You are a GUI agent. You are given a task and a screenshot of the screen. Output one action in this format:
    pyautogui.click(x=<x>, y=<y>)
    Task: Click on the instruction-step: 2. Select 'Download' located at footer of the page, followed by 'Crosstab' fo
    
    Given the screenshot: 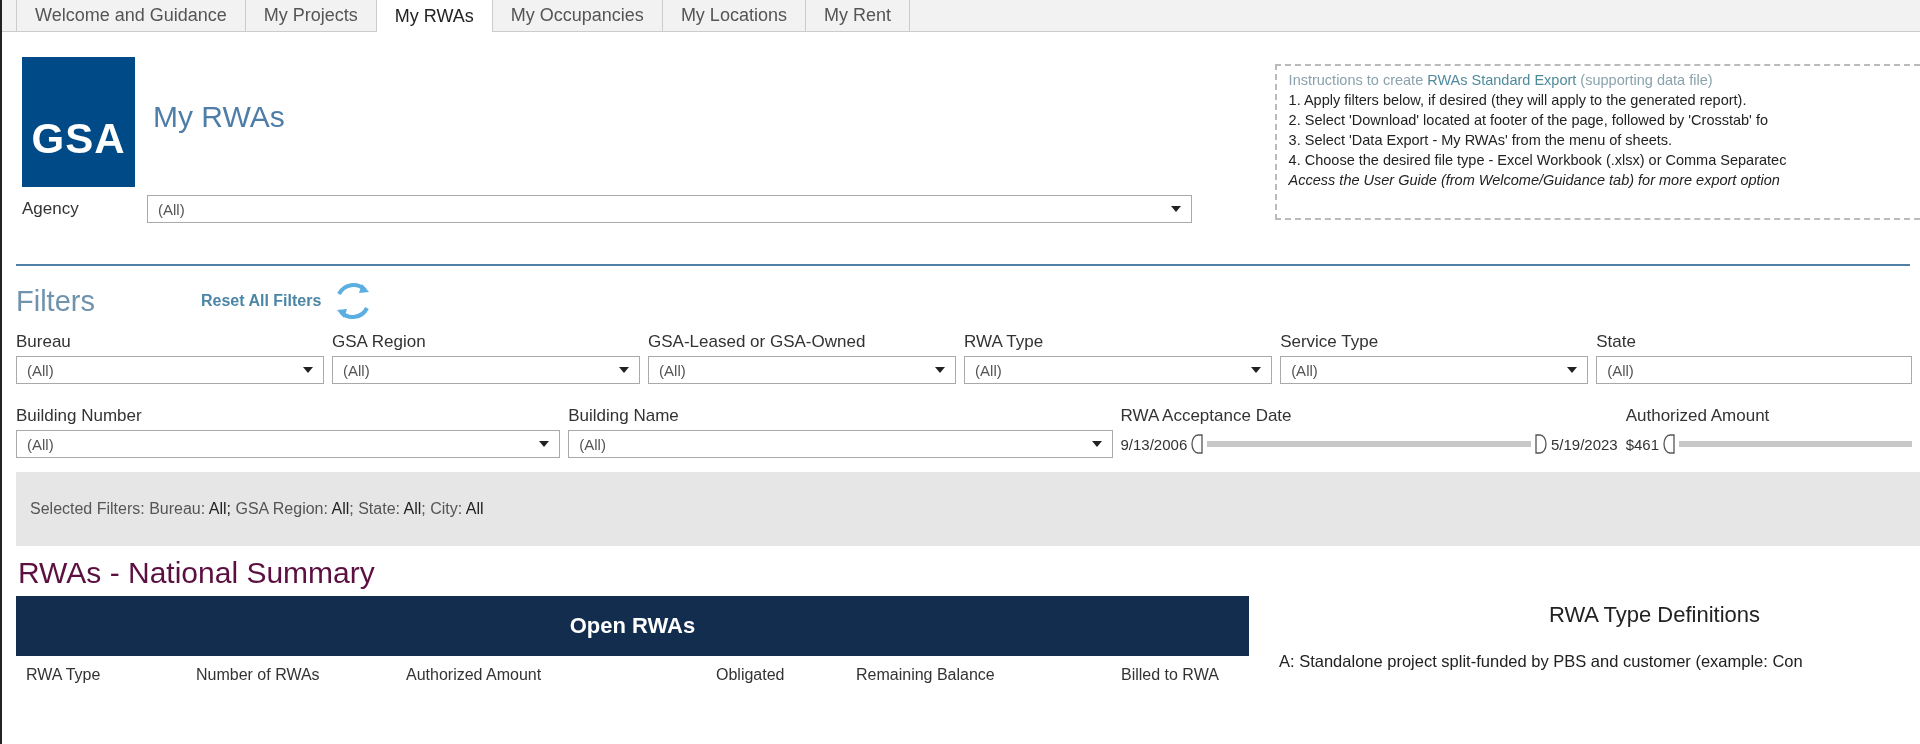 What is the action you would take?
    pyautogui.click(x=1604, y=120)
    